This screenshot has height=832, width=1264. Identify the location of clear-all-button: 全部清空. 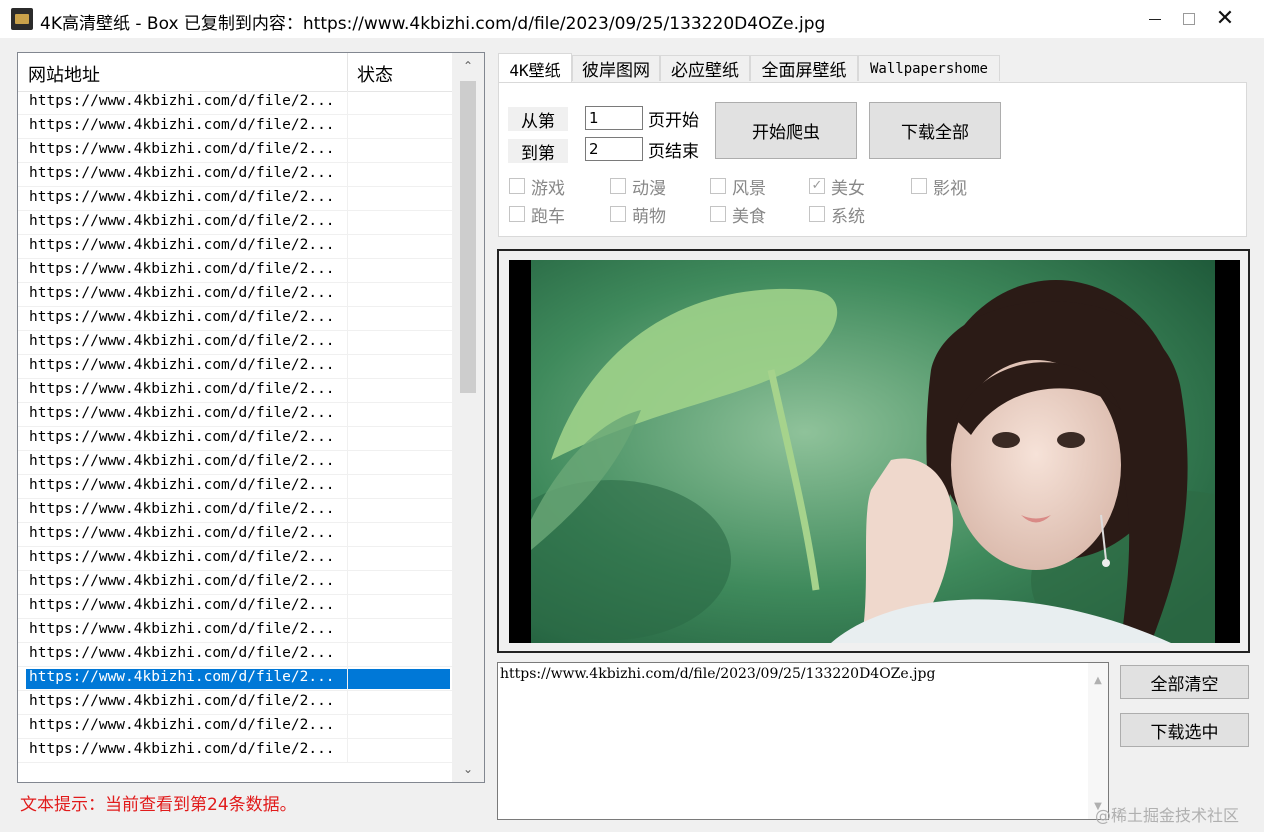
(1184, 682).